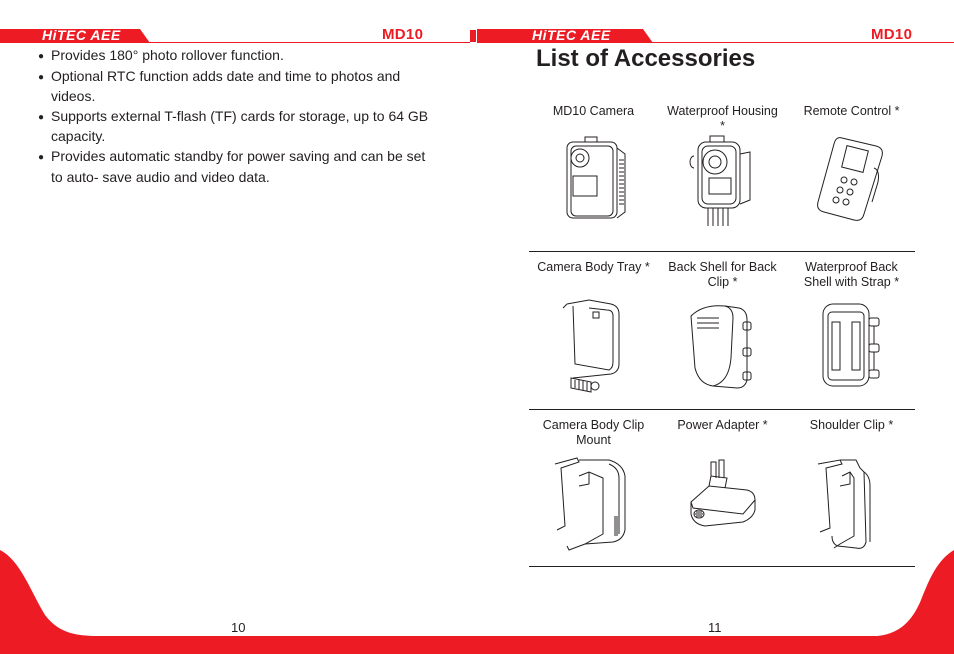 The width and height of the screenshot is (954, 654). Describe the element at coordinates (238, 56) in the screenshot. I see `feature-item: ● Provides 180° photo rollover function.` at that location.